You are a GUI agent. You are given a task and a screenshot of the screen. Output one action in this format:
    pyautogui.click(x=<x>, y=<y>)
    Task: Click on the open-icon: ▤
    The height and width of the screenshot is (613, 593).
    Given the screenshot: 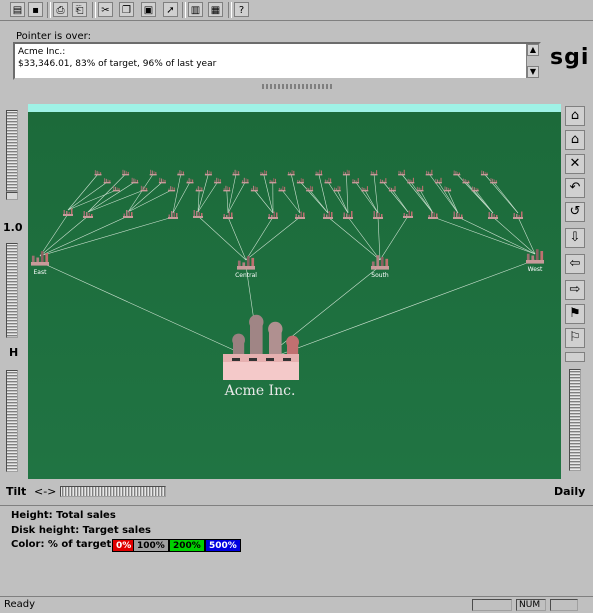 What is the action you would take?
    pyautogui.click(x=17, y=9)
    